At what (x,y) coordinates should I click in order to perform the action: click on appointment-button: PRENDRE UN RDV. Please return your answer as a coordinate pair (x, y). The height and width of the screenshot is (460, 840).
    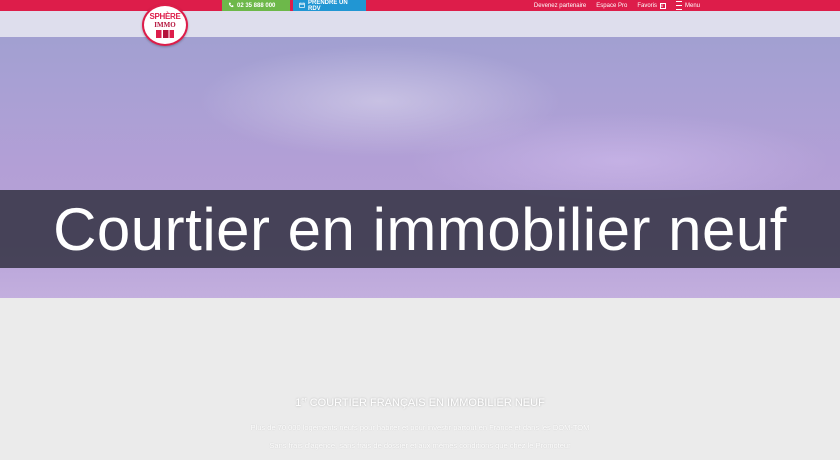
    Looking at the image, I should click on (329, 6).